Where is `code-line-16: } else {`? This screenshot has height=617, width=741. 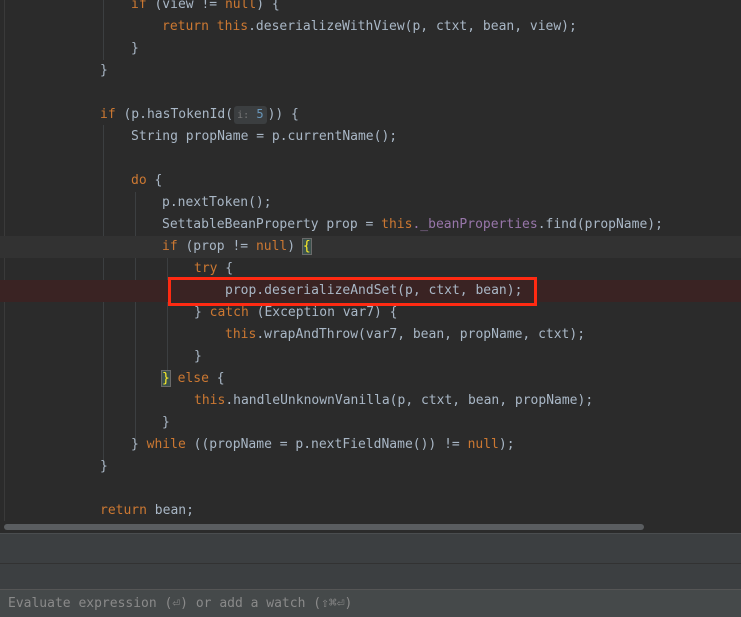
code-line-16: } else { is located at coordinates (193, 379).